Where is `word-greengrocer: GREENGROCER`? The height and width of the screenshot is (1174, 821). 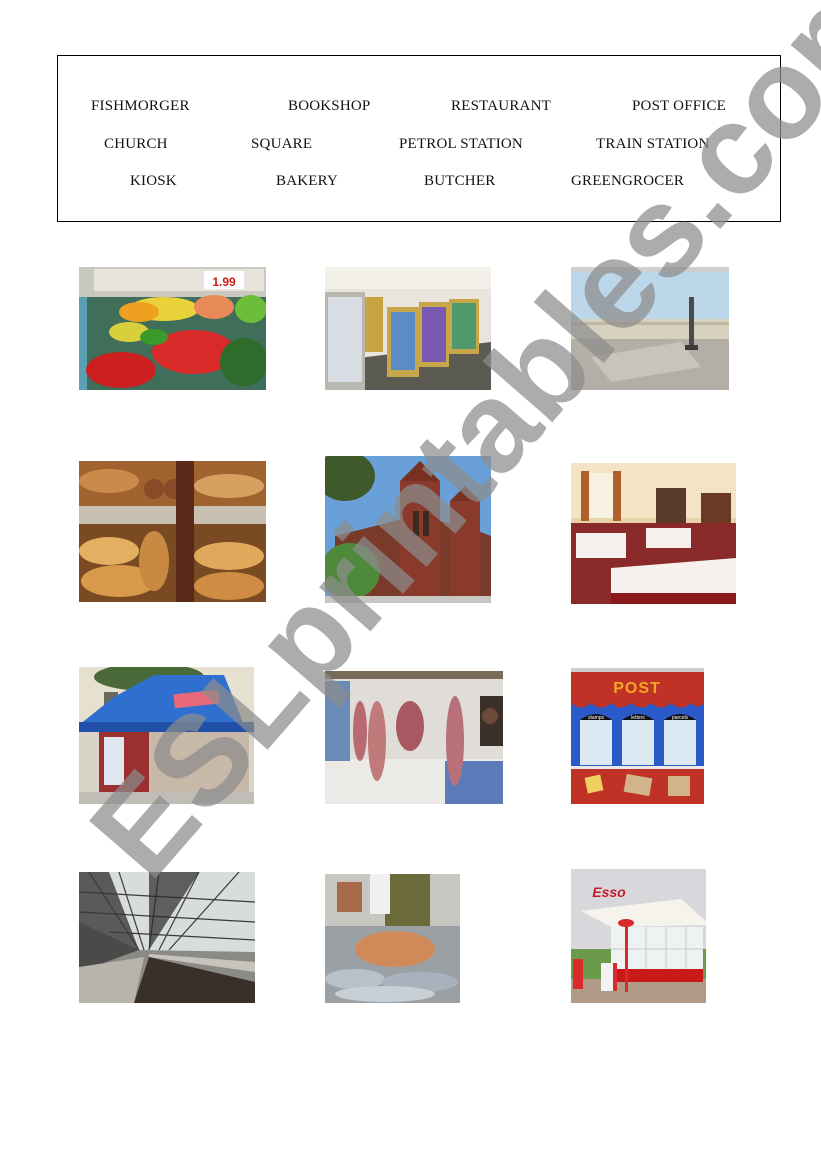 word-greengrocer: GREENGROCER is located at coordinates (628, 181).